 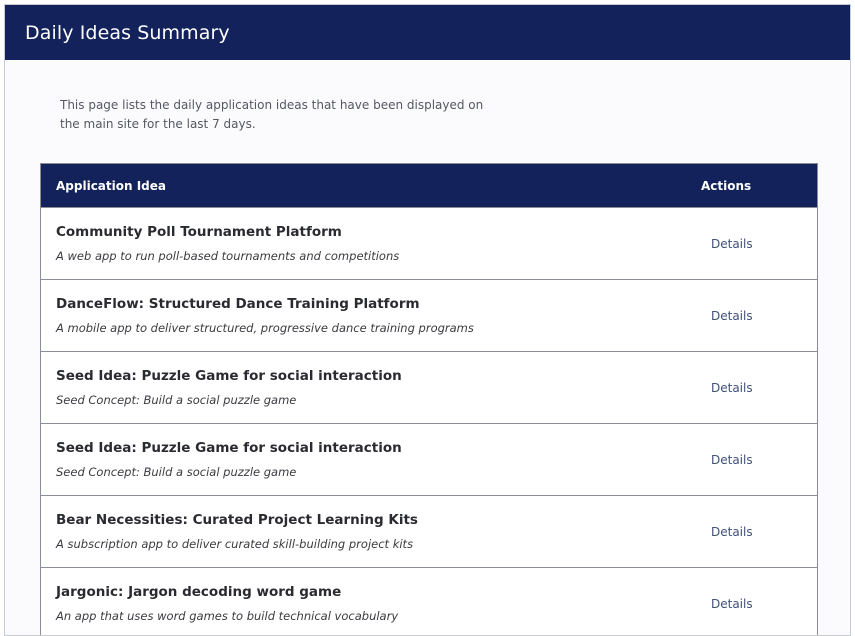 I want to click on column-header-actions: Actions, so click(x=726, y=185).